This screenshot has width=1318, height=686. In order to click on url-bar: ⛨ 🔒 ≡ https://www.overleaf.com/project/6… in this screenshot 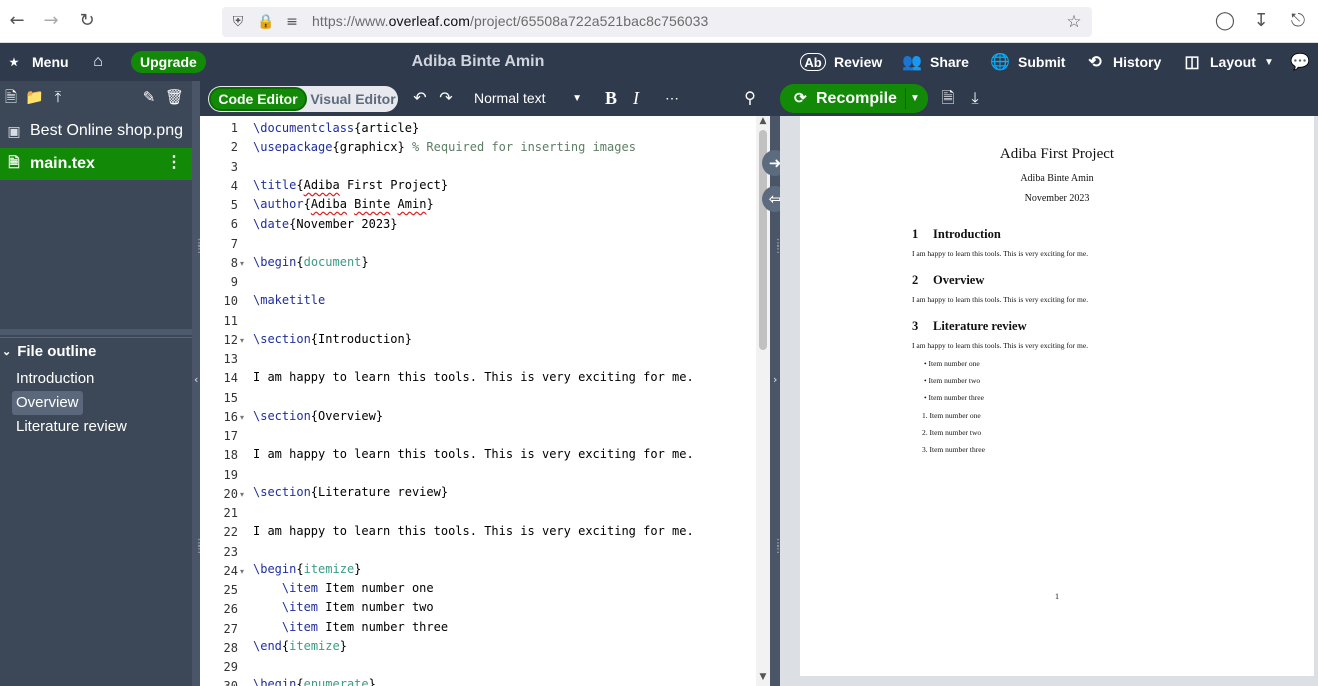, I will do `click(657, 22)`.